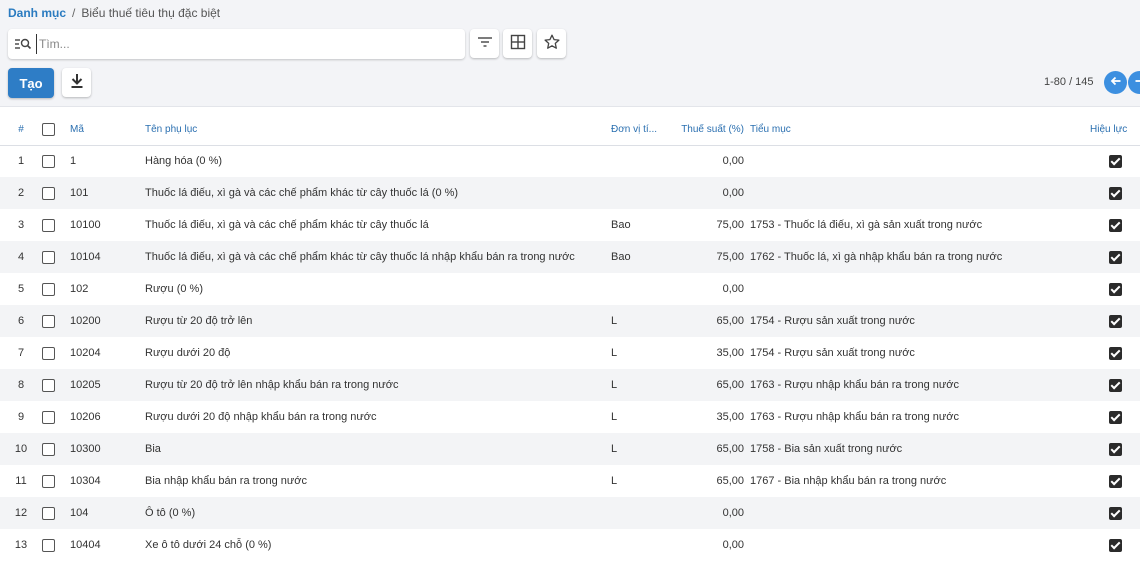  What do you see at coordinates (21, 545) in the screenshot?
I see `row-index: 13` at bounding box center [21, 545].